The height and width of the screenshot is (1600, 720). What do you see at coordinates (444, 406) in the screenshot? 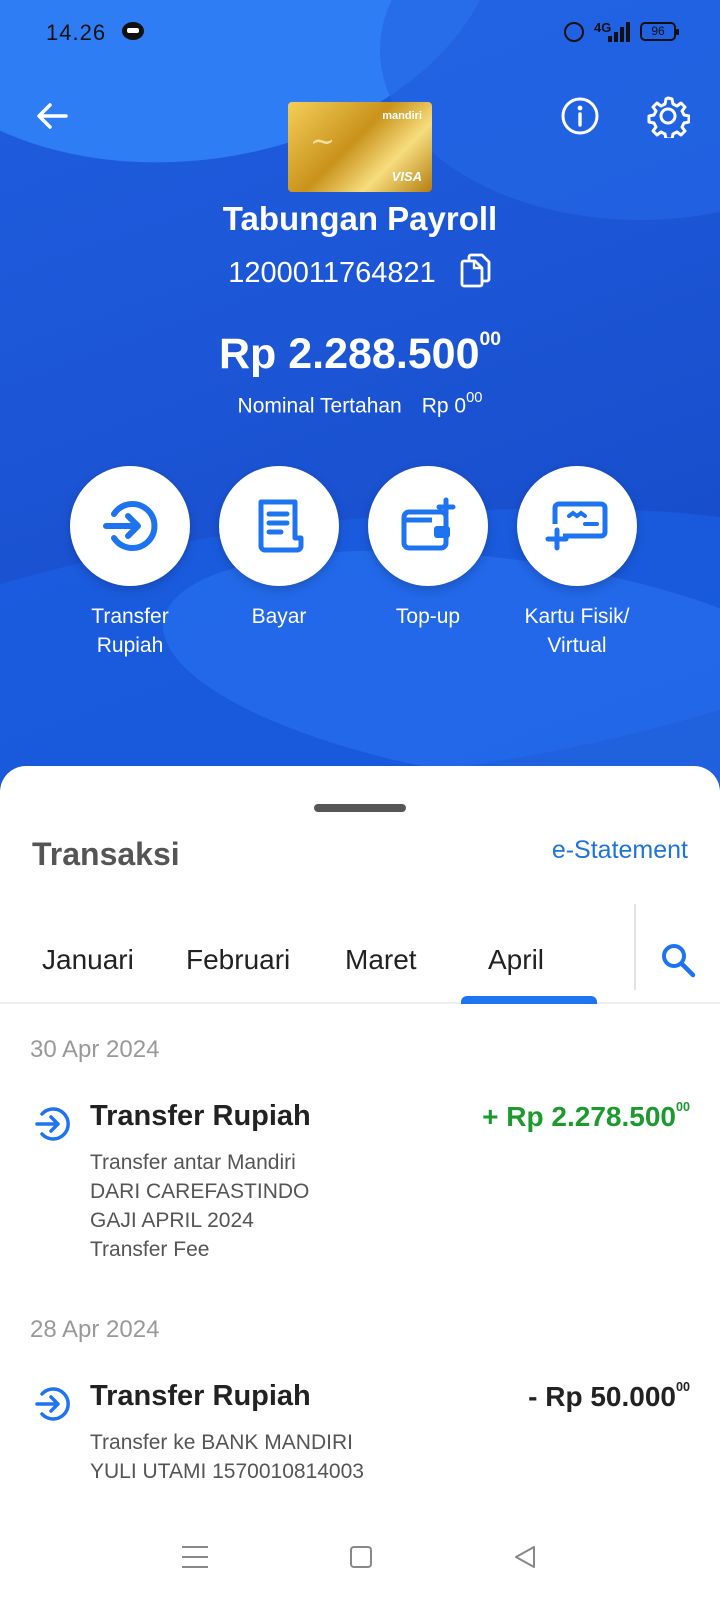
I see `held-amount: Rp 0` at bounding box center [444, 406].